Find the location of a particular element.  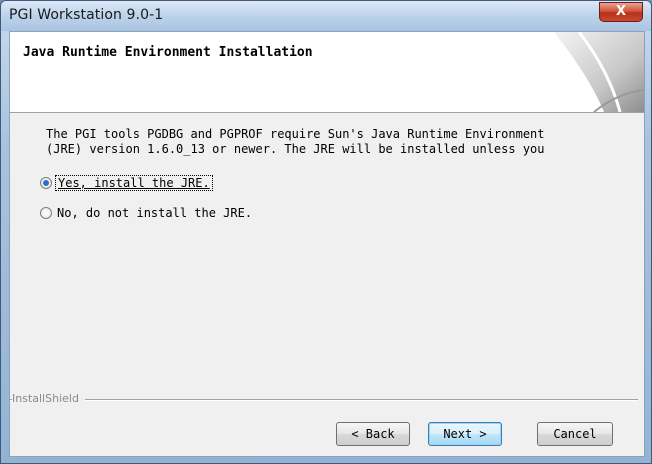

radio-label-no: No, do not install the JRE. is located at coordinates (154, 213).